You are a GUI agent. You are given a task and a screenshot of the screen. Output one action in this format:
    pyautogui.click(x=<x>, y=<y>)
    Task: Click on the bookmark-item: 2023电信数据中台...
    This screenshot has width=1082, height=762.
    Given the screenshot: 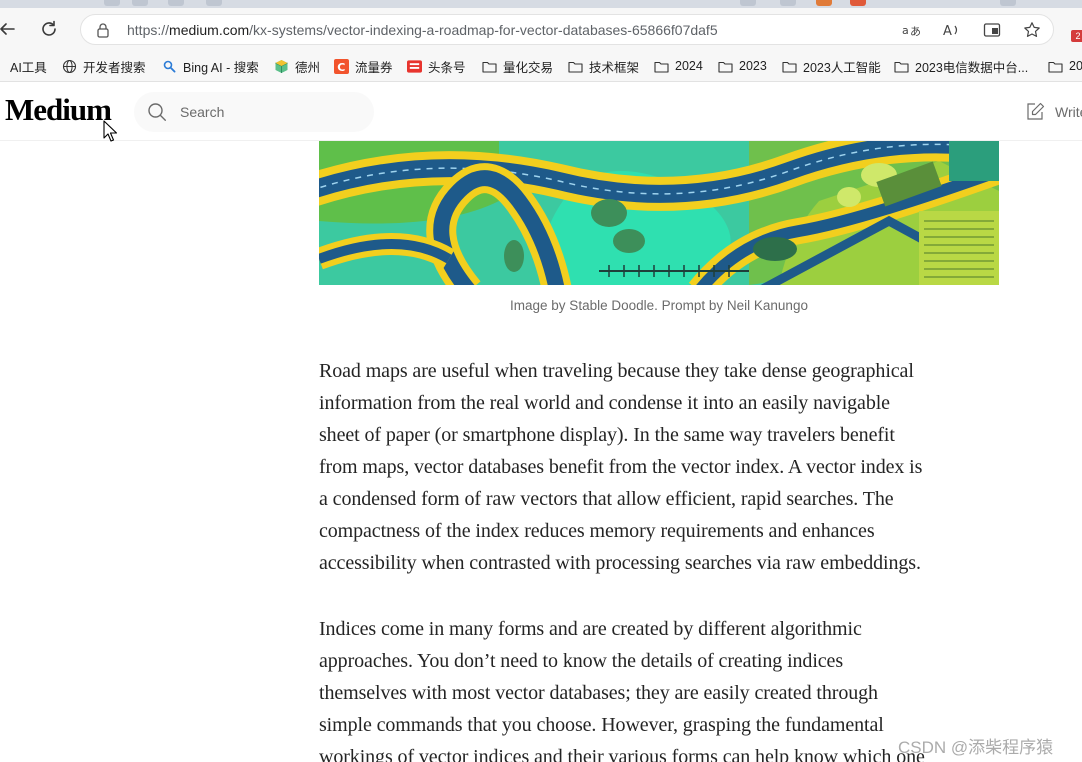 What is the action you would take?
    pyautogui.click(x=961, y=66)
    